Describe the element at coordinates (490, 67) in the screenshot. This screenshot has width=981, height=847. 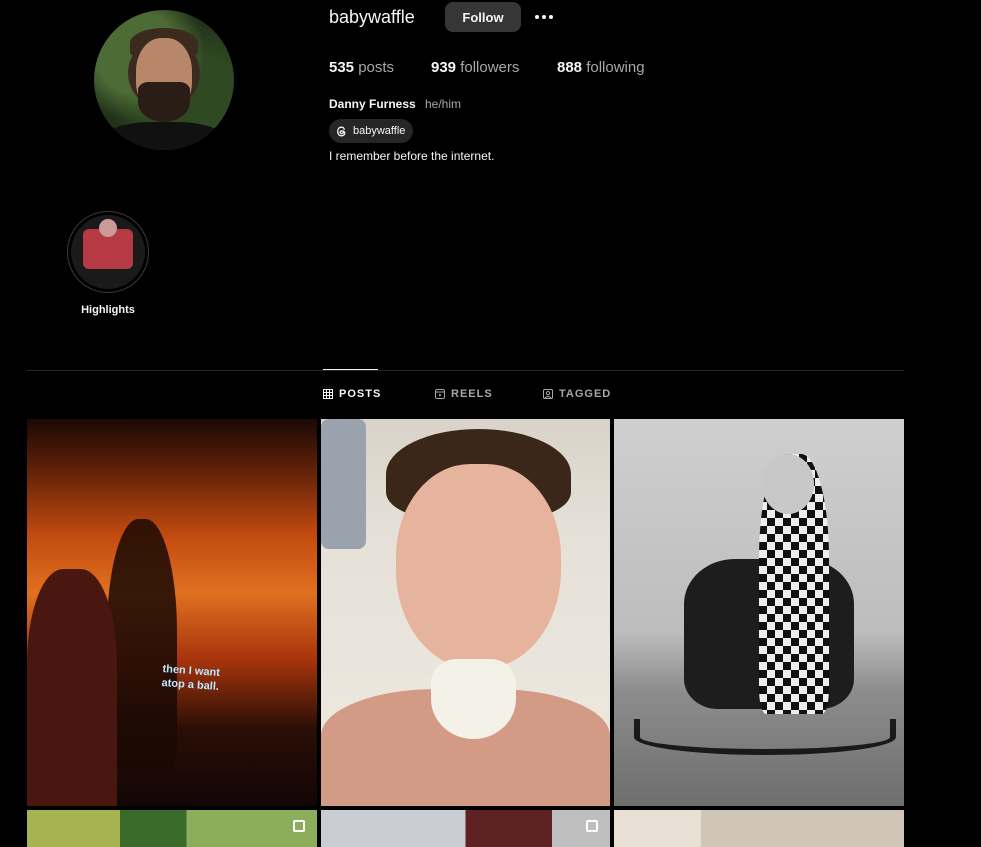
I see `followers-count-label: followers` at that location.